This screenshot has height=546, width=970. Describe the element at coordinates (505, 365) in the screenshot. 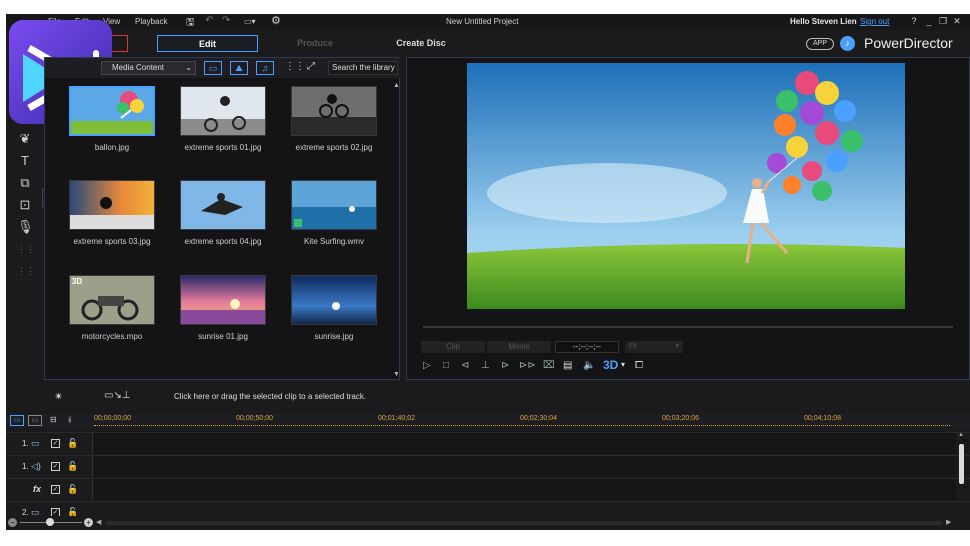

I see `next-frame-icon: ⊳` at that location.